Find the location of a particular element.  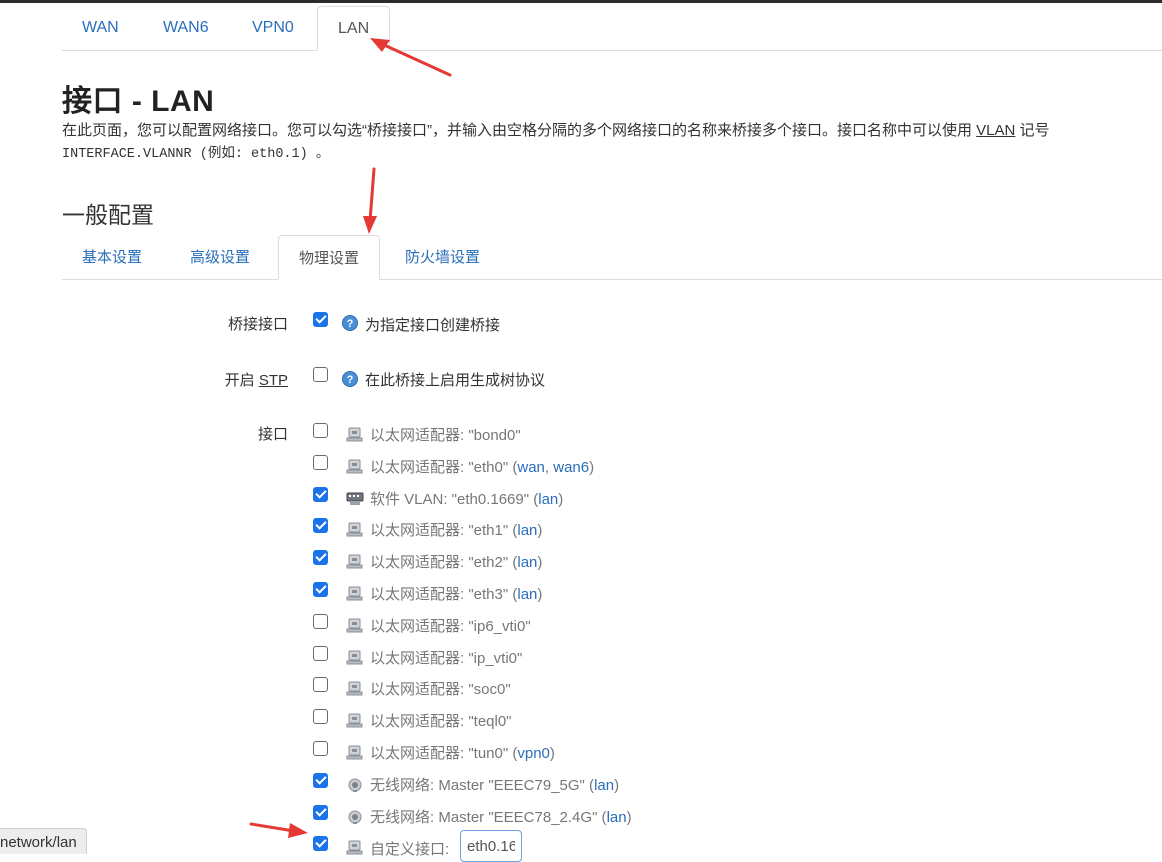

custom-interface-input is located at coordinates (491, 846).